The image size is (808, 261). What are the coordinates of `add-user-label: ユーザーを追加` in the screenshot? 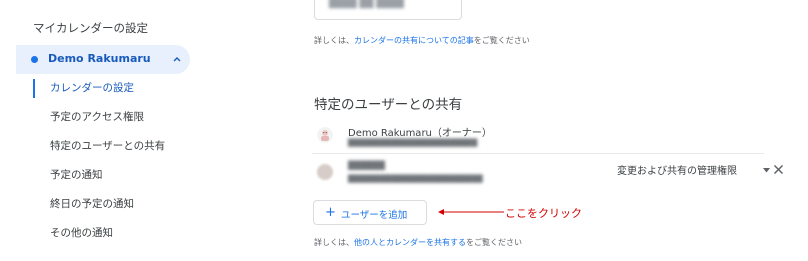 It's located at (374, 215).